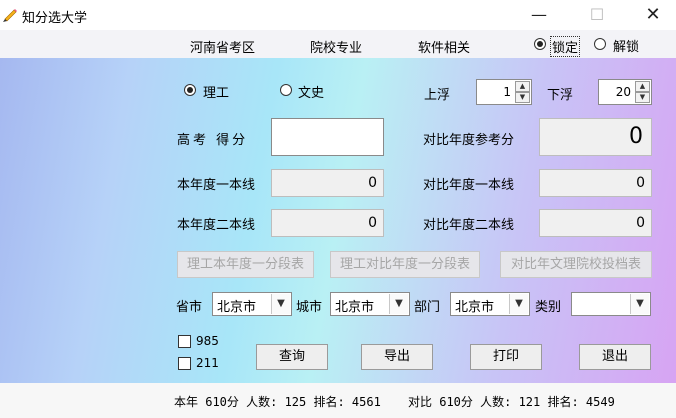 The height and width of the screenshot is (418, 676). I want to click on arts-label: 文史, so click(311, 91).